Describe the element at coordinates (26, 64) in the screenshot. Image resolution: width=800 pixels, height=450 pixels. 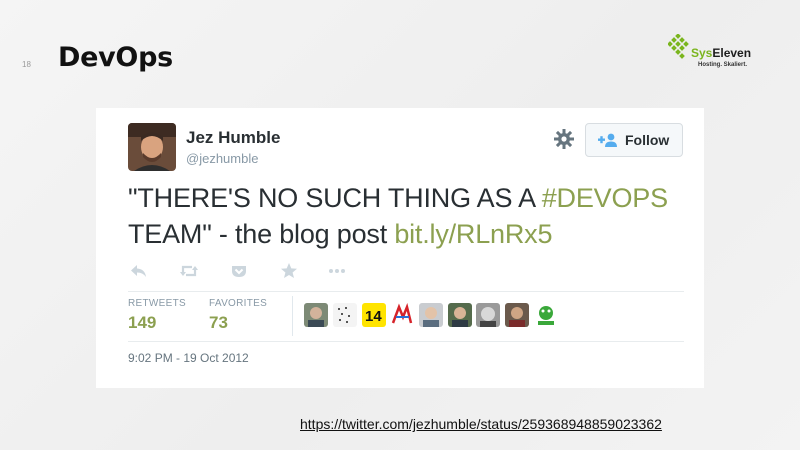
I see `slide-number: 18` at that location.